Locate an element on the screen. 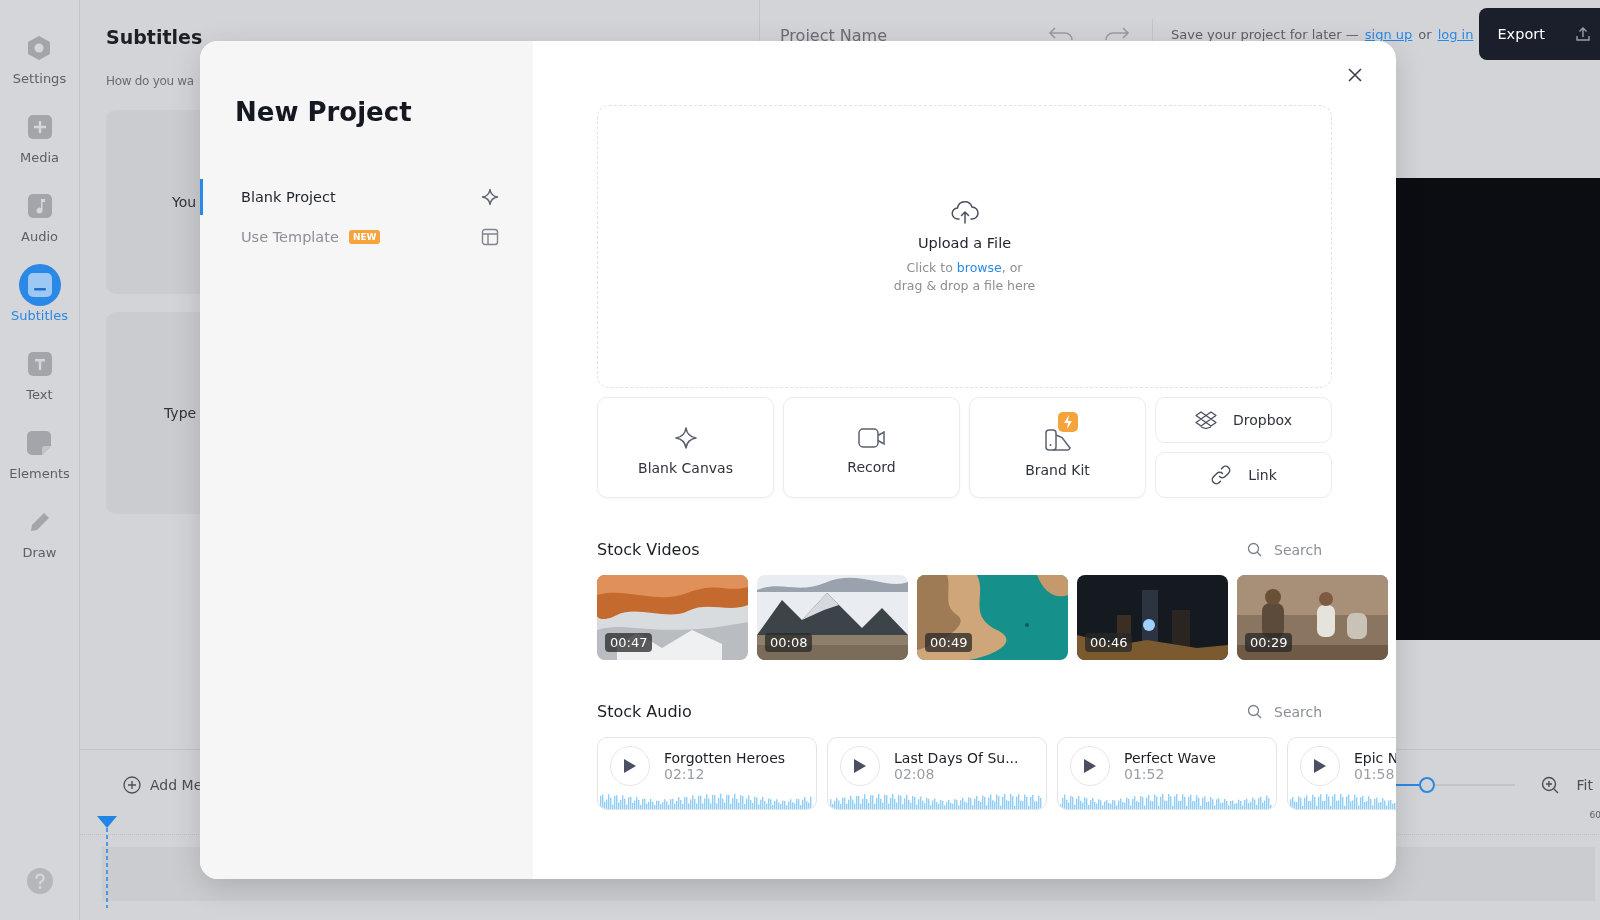 Image resolution: width=1600 pixels, height=920 pixels. audio-track-card: Forgotten Heroes 02:12 is located at coordinates (707, 773).